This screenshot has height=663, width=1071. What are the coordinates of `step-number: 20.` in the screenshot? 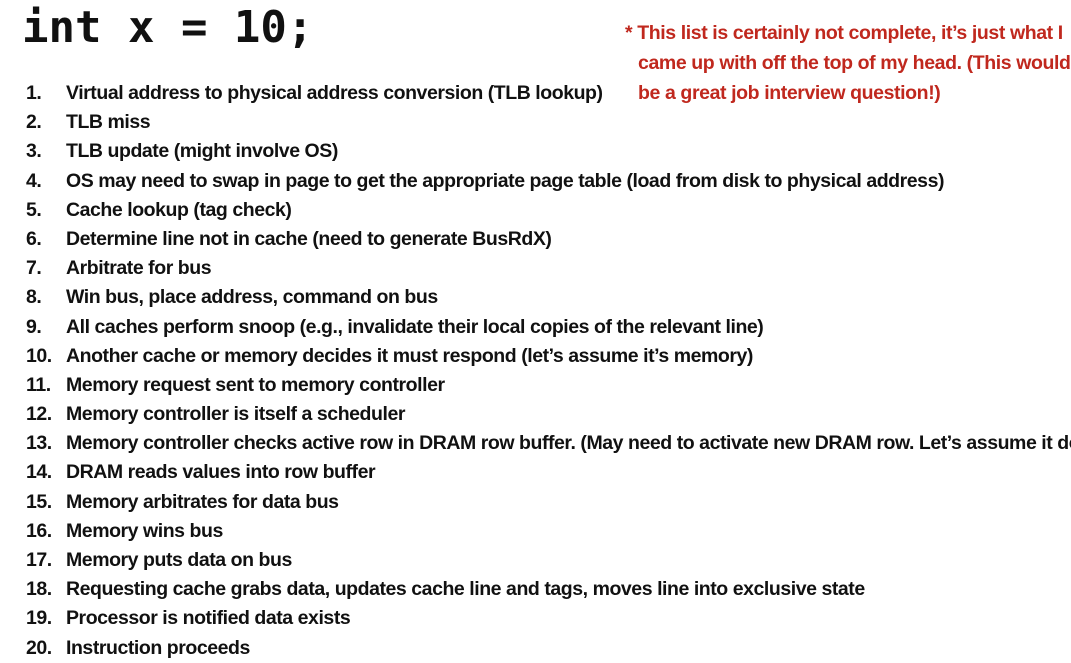 It's located at (39, 647).